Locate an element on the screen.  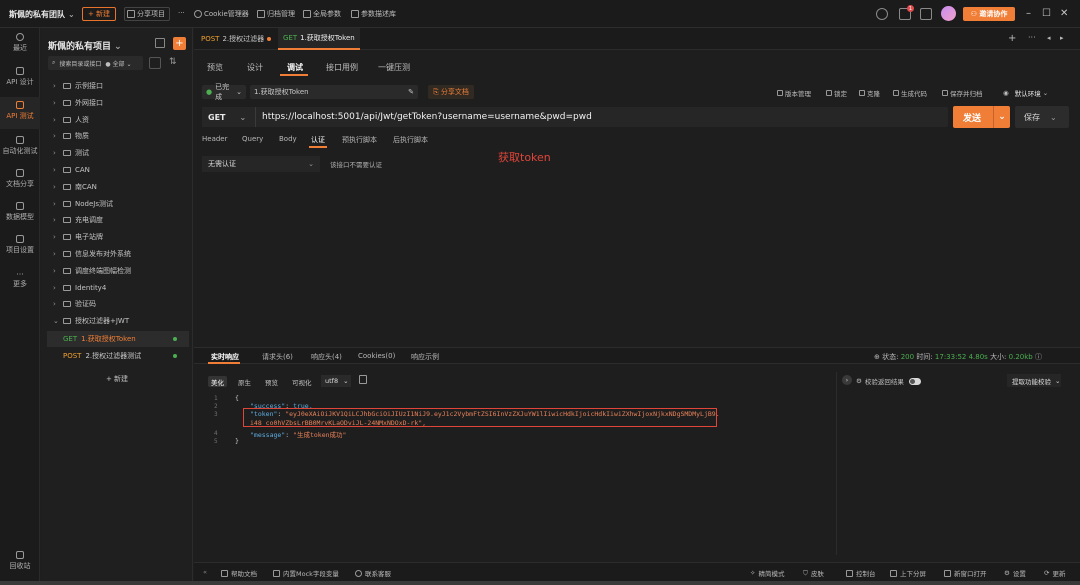
format-raw: 原生 is located at coordinates (244, 381).